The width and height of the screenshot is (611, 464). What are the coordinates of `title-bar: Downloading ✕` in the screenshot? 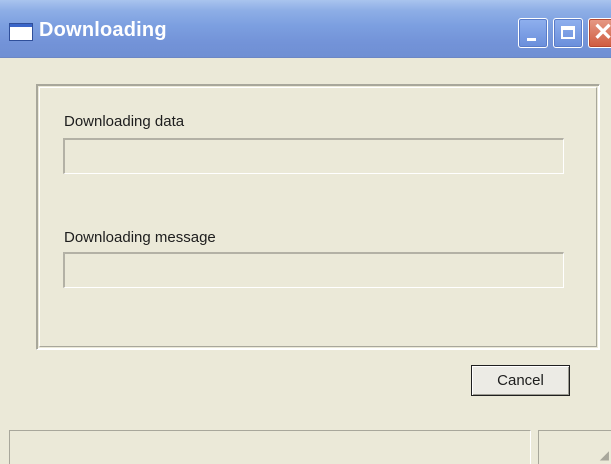 It's located at (305, 29).